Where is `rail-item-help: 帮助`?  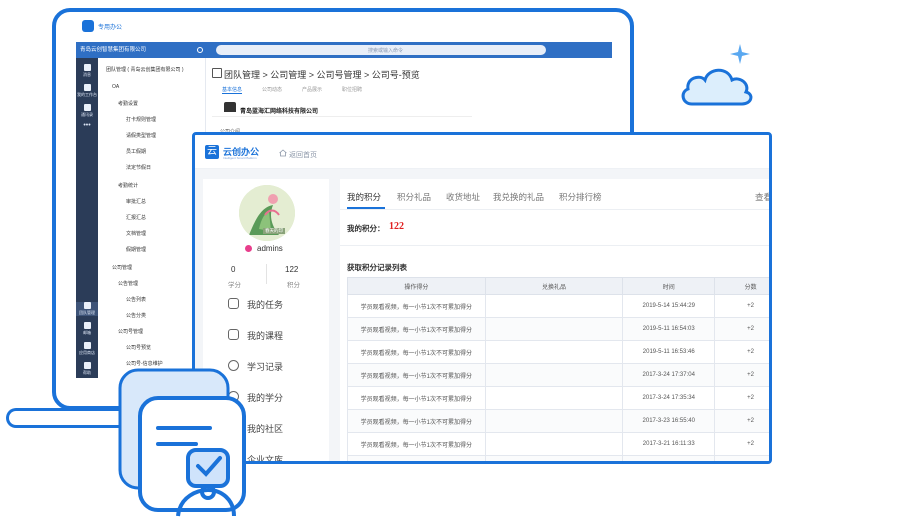
rail-item-help: 帮助 is located at coordinates (87, 369).